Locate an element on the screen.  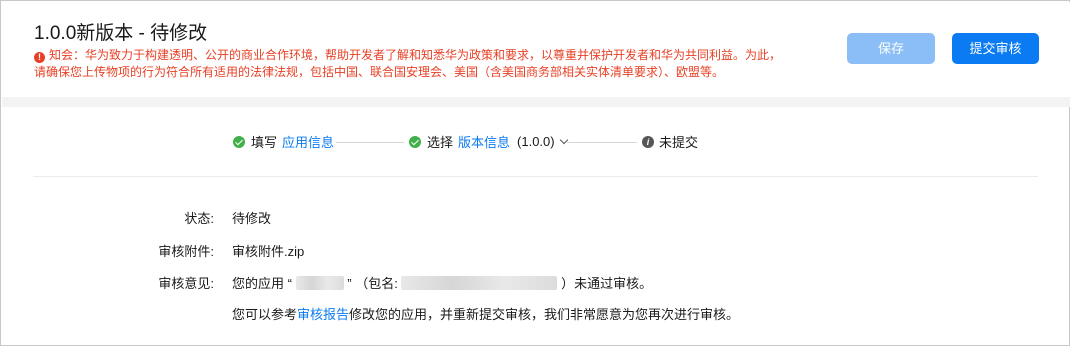
divider is located at coordinates (535, 176).